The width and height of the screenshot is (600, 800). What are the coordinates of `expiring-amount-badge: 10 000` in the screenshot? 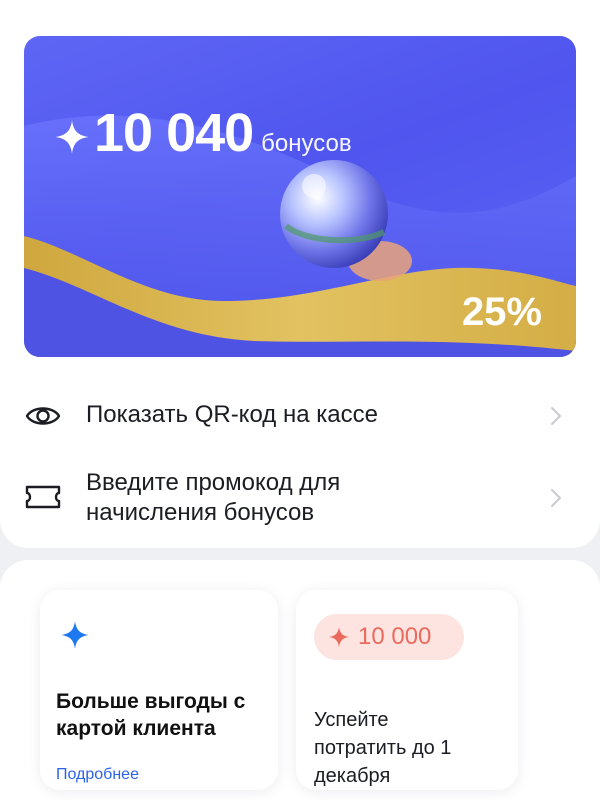 It's located at (389, 637).